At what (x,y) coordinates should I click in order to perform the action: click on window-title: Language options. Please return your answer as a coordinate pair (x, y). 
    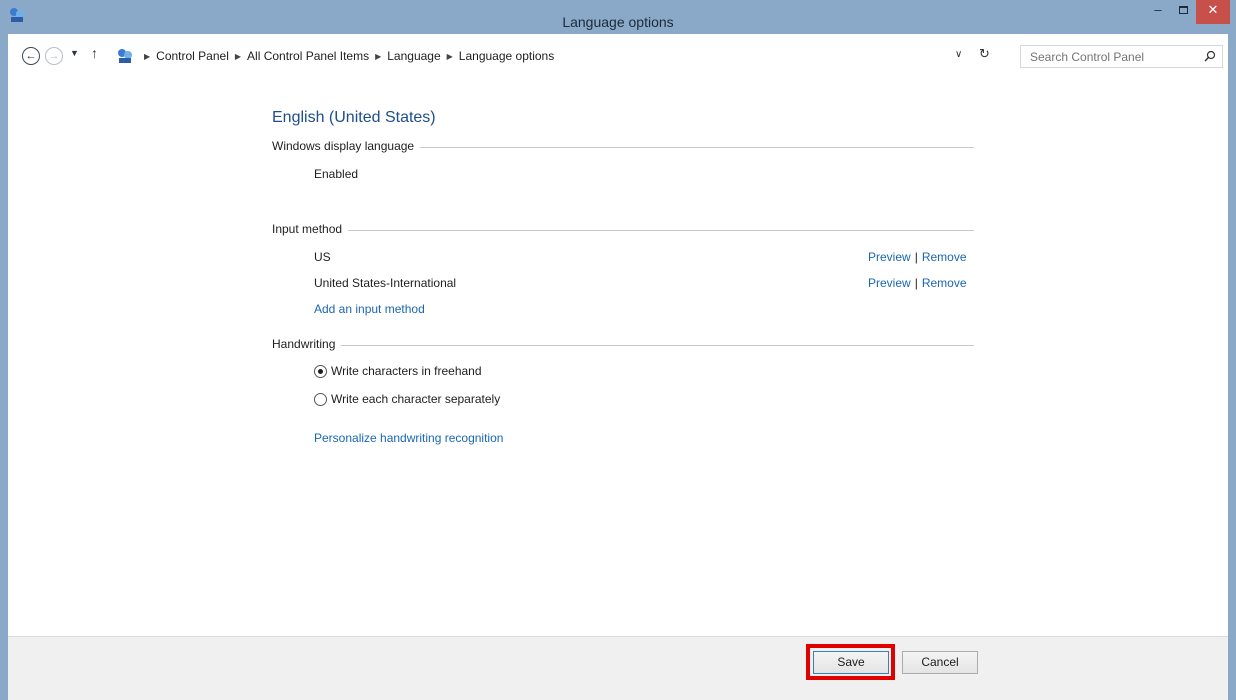
    Looking at the image, I should click on (618, 22).